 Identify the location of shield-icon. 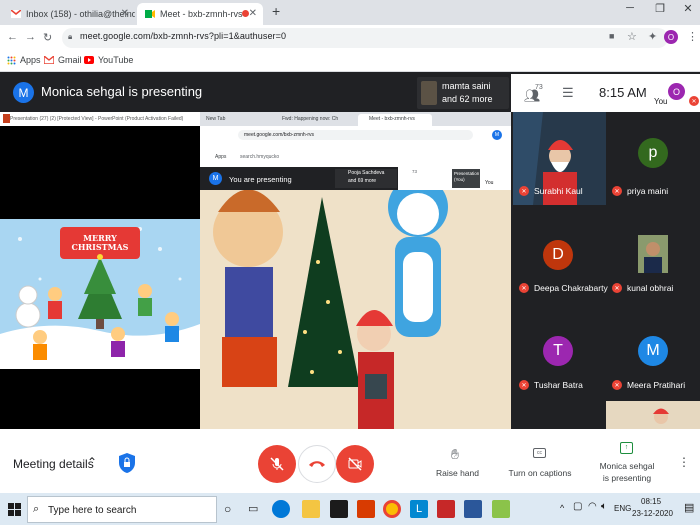
(127, 463).